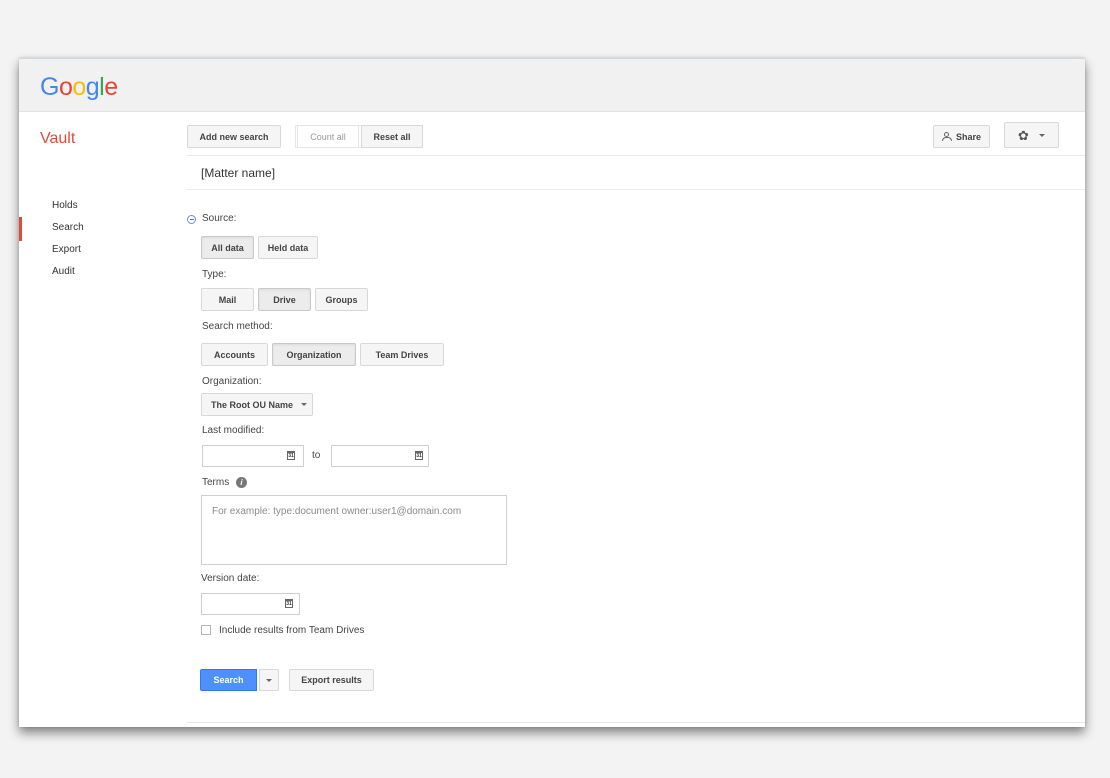  I want to click on method-team-drives-button: Team Drives, so click(402, 354).